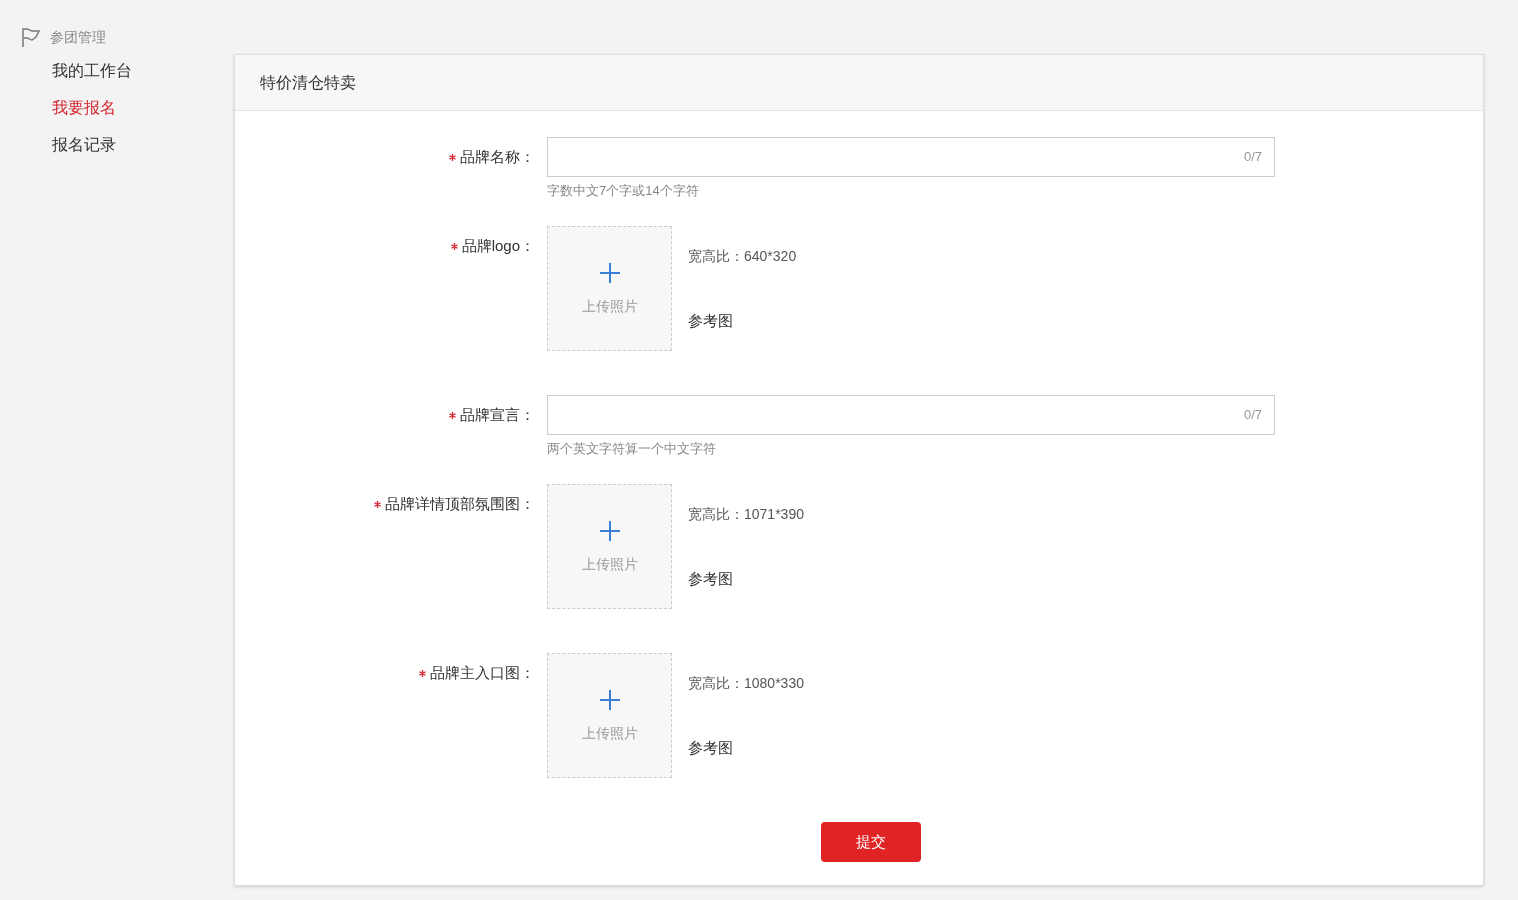 The height and width of the screenshot is (900, 1518). What do you see at coordinates (143, 71) in the screenshot?
I see `sidebar-item: 我的工作台` at bounding box center [143, 71].